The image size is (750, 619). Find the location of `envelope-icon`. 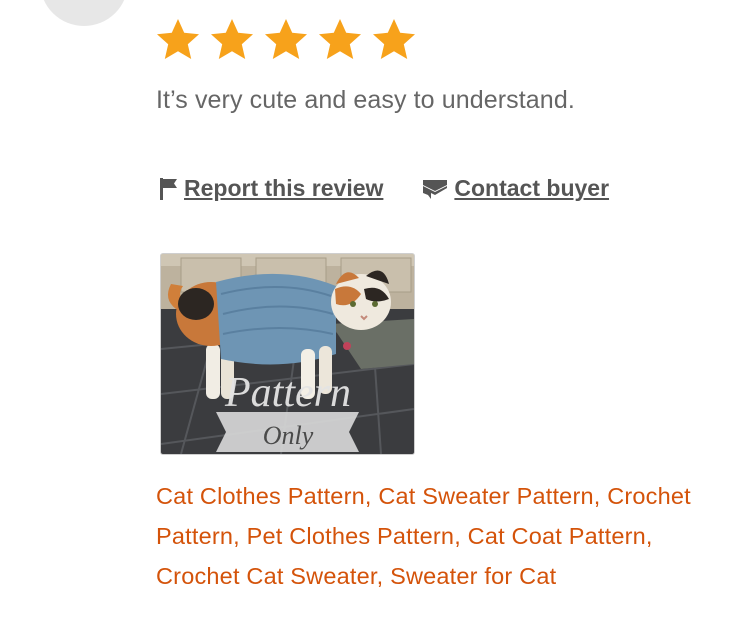

envelope-icon is located at coordinates (435, 189).